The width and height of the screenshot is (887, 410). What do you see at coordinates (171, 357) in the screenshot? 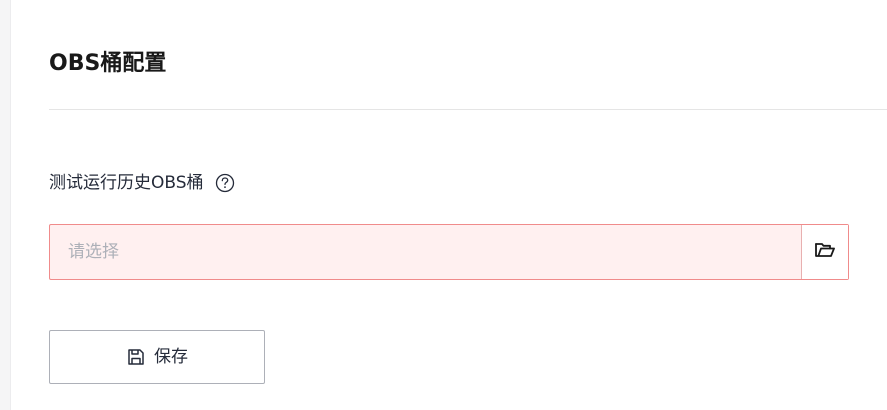
I see `save-button-label: 保存` at bounding box center [171, 357].